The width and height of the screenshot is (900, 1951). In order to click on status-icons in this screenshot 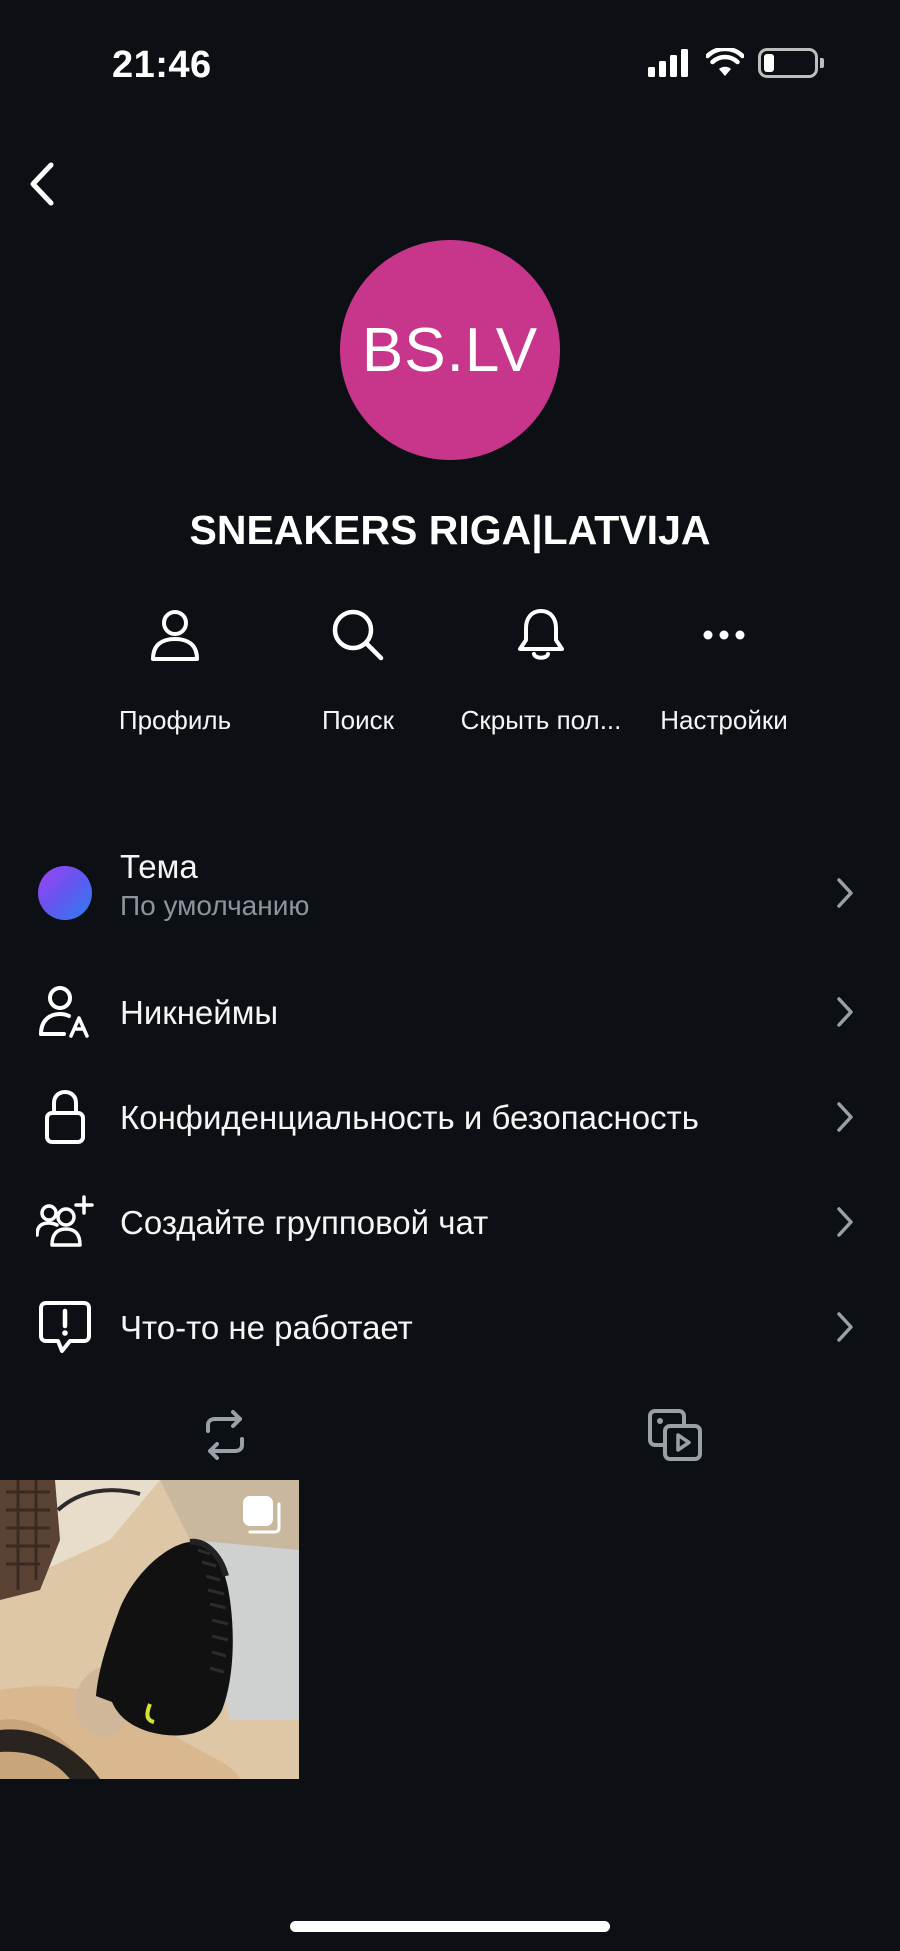, I will do `click(736, 63)`.